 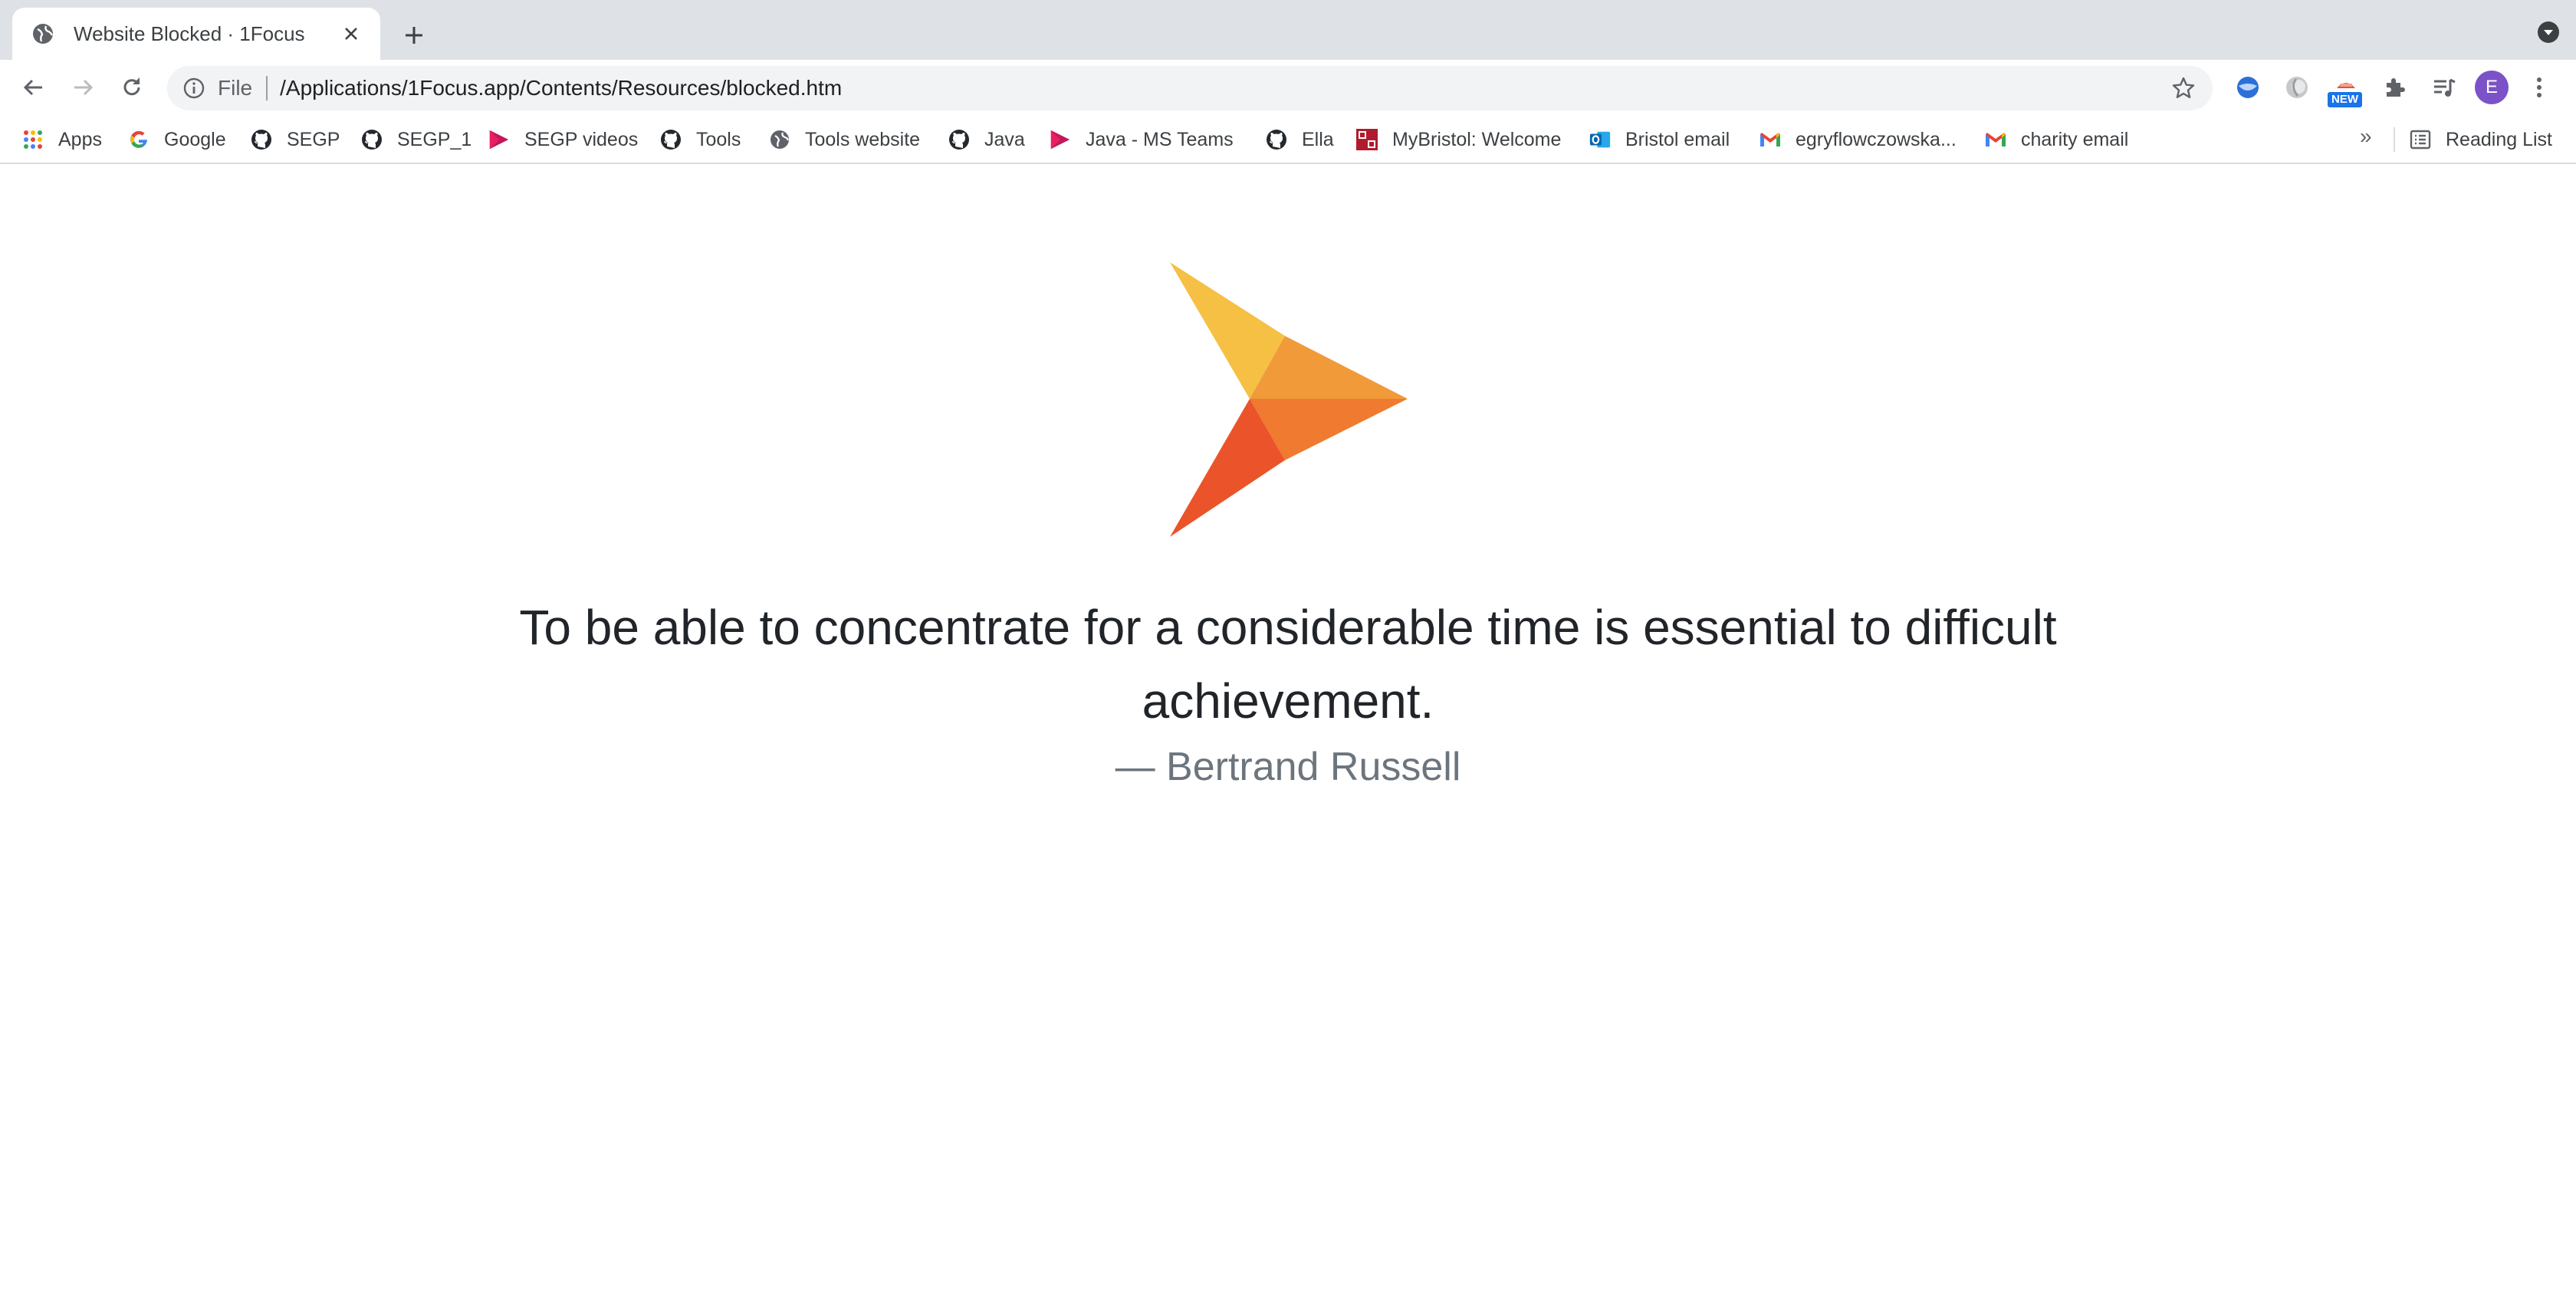 I want to click on media-queue-icon, so click(x=2444, y=87).